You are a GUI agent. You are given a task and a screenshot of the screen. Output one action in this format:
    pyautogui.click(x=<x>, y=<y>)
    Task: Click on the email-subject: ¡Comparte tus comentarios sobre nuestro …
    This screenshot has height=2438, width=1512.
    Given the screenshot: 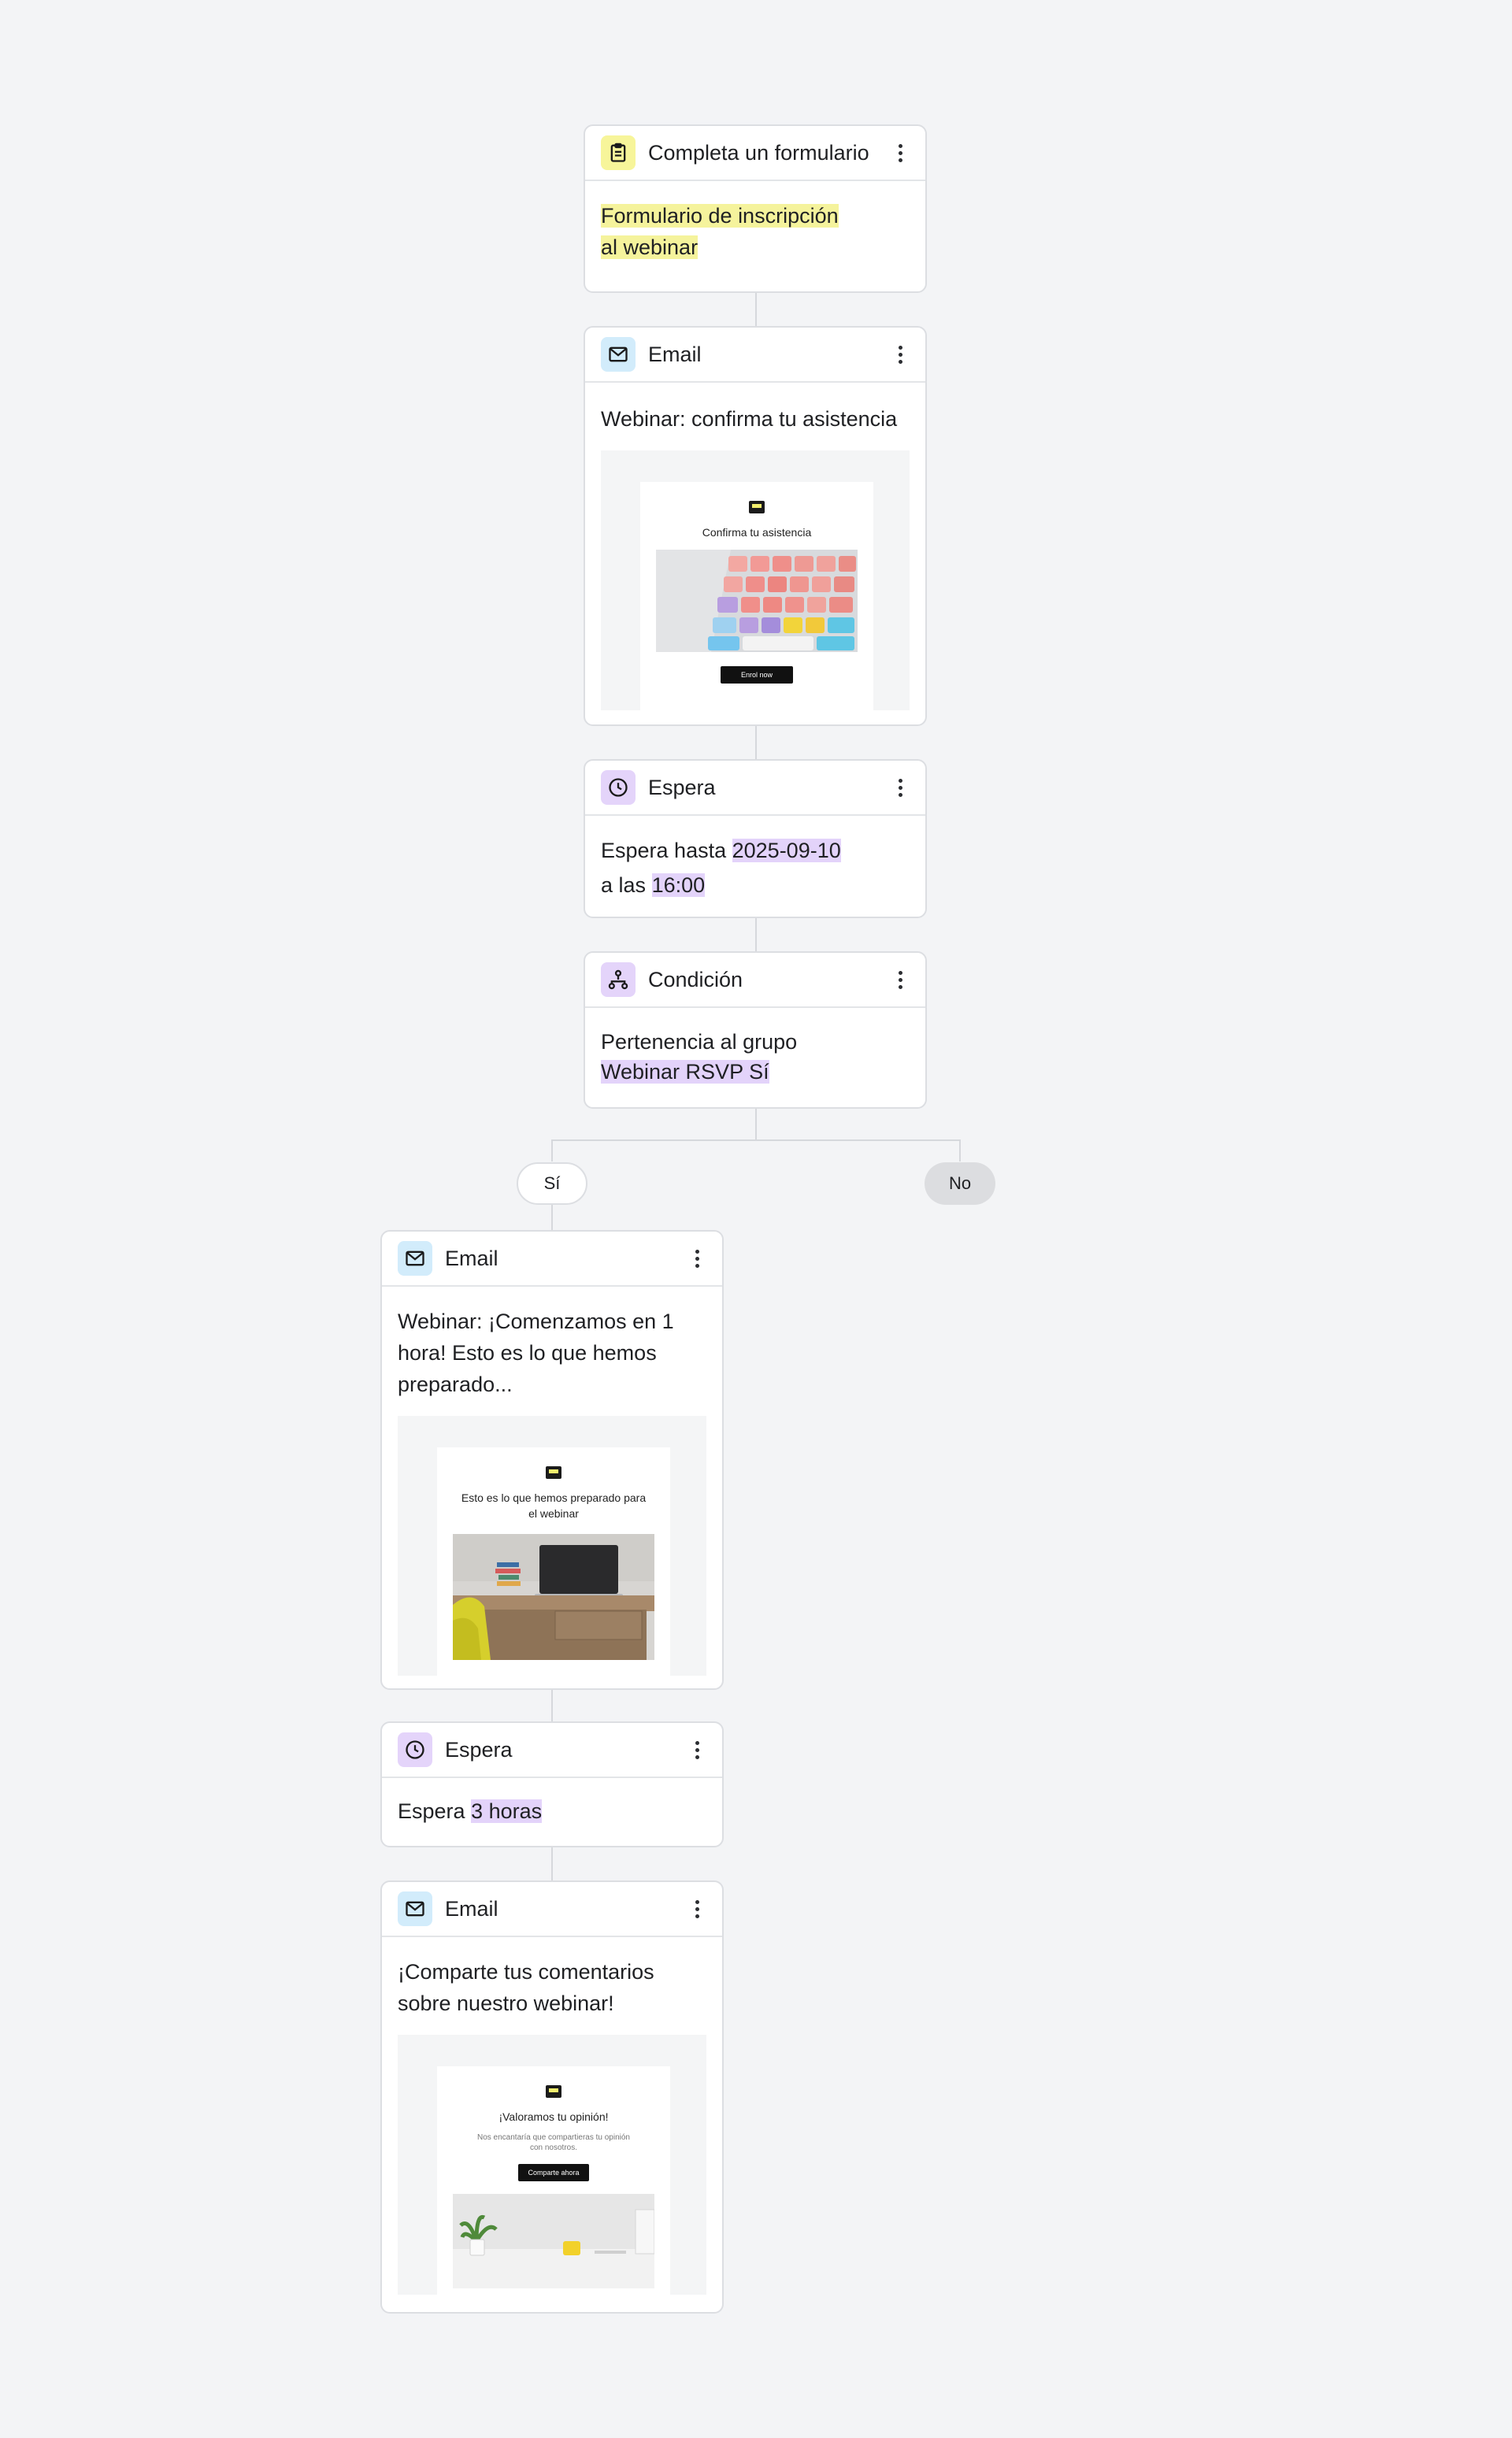 What is the action you would take?
    pyautogui.click(x=526, y=1987)
    